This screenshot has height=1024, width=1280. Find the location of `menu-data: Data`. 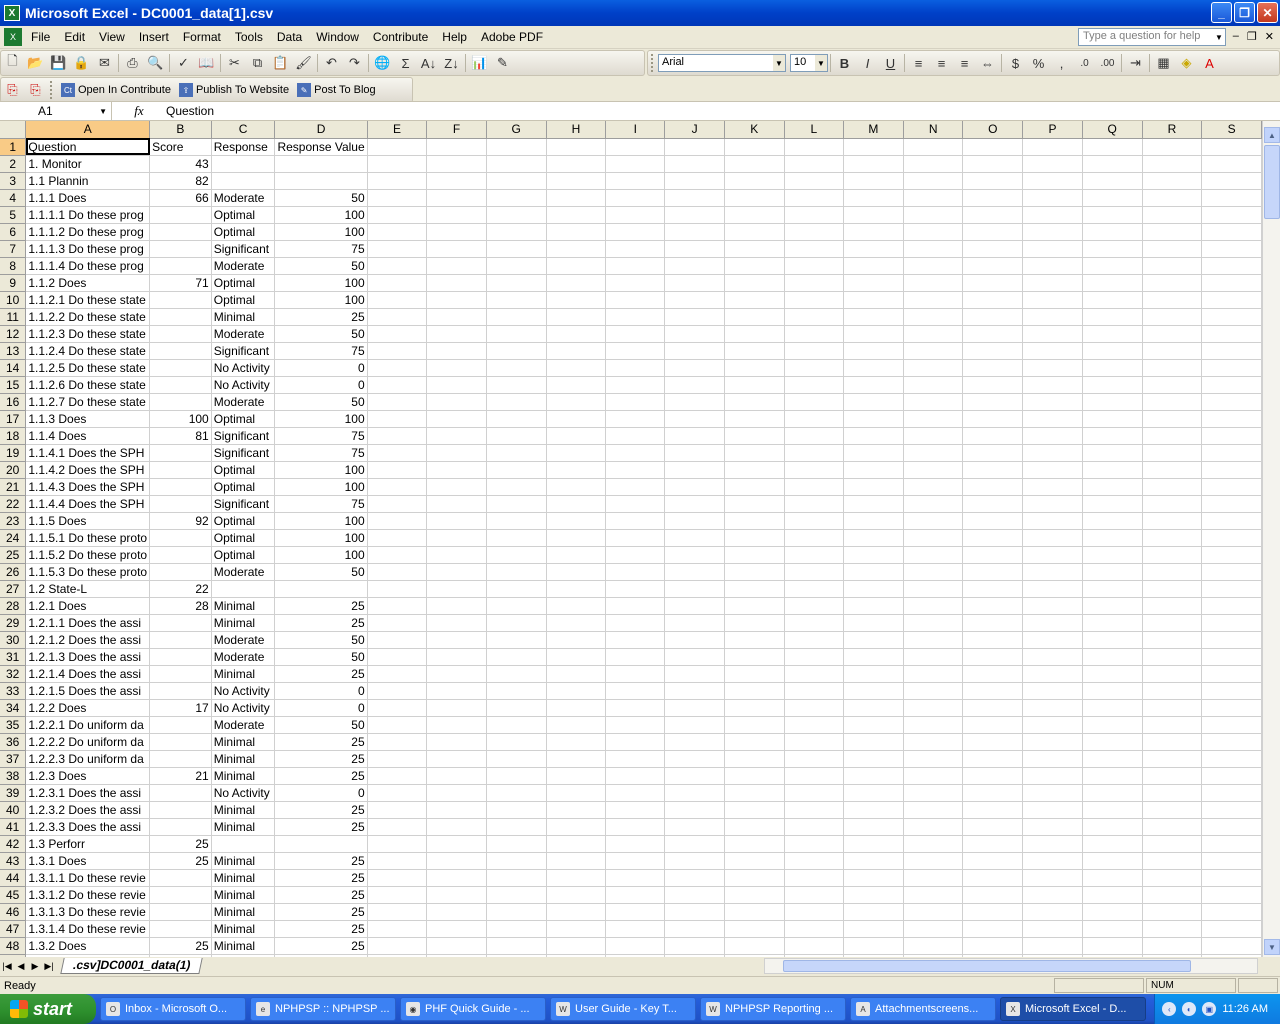

menu-data: Data is located at coordinates (289, 37).